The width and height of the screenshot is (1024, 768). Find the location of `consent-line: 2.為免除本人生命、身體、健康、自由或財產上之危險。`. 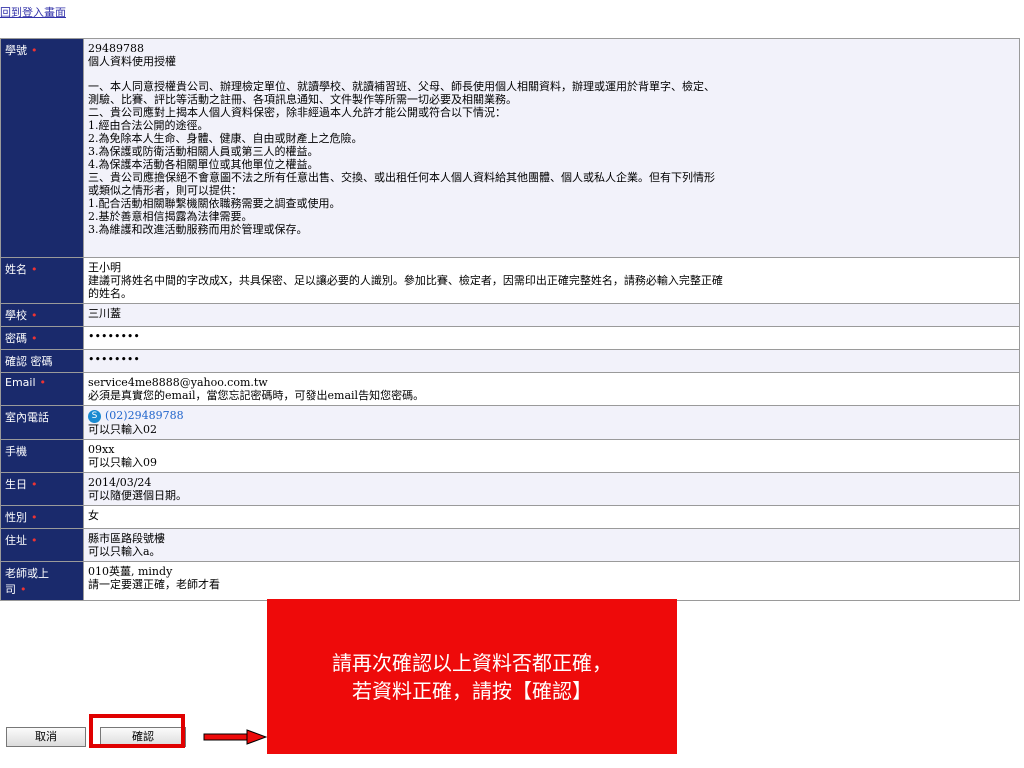

consent-line: 2.為免除本人生命、身體、健康、自由或財產上之危險。 is located at coordinates (225, 138).